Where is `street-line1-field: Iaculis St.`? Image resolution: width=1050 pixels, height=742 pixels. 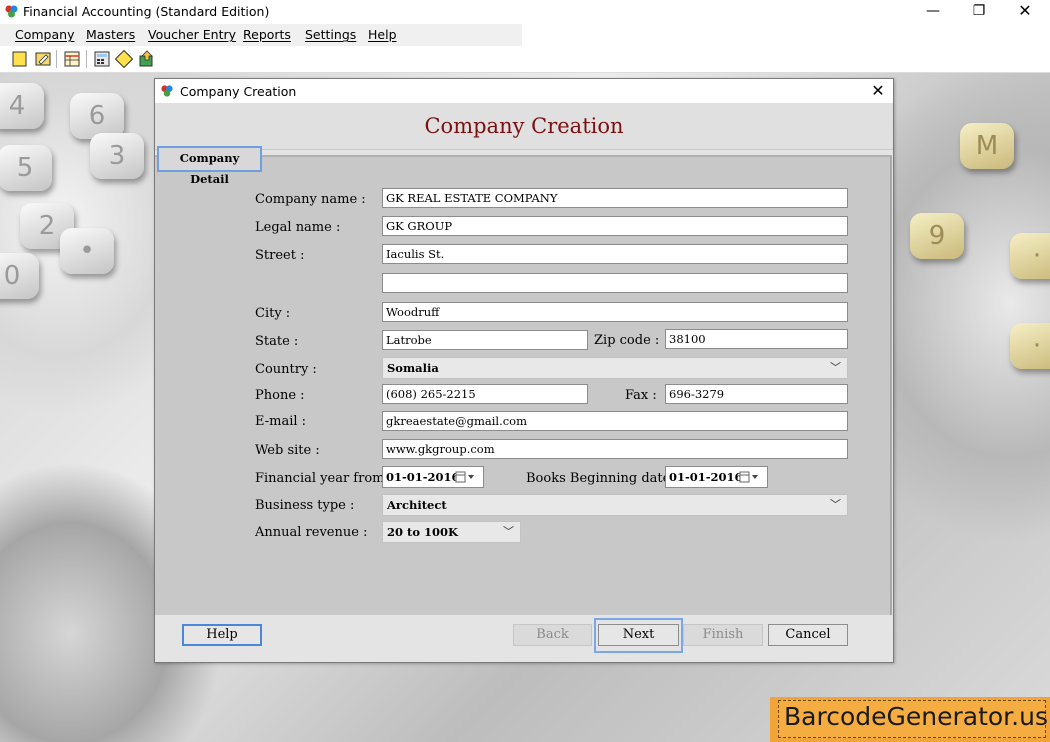
street-line1-field: Iaculis St. is located at coordinates (615, 254).